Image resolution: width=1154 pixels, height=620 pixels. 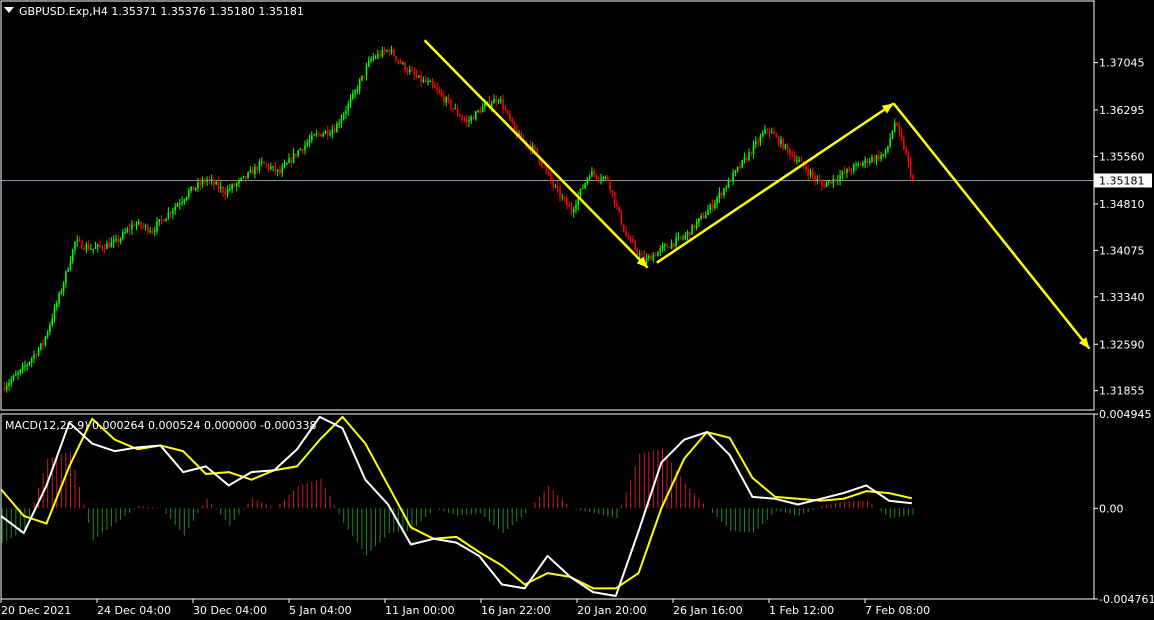 What do you see at coordinates (230, 610) in the screenshot?
I see `x-tick-label: 30 Dec 04:00` at bounding box center [230, 610].